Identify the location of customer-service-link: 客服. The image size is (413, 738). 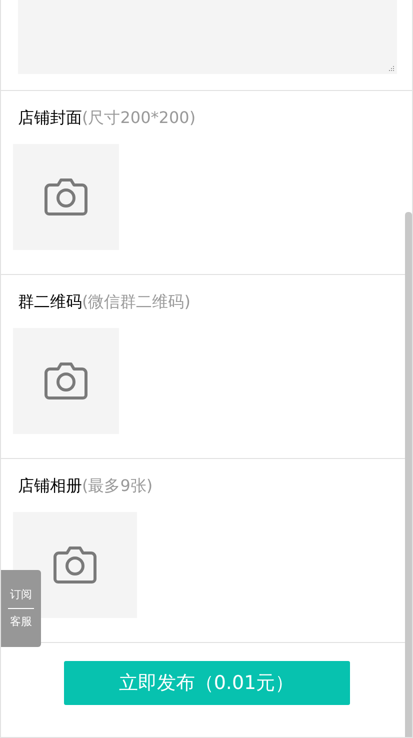
(21, 622).